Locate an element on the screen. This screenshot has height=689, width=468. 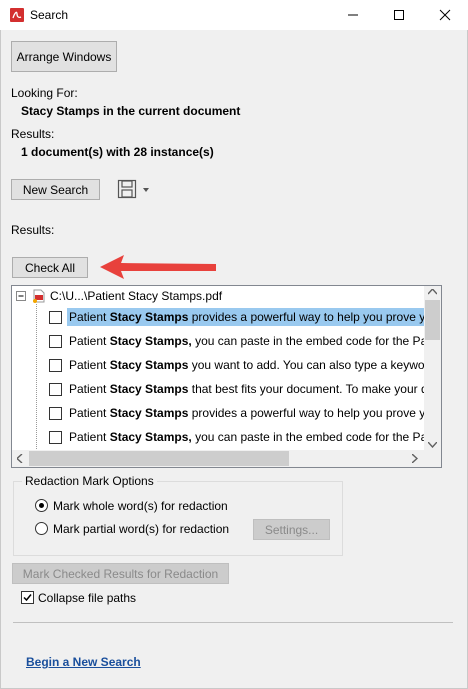
checkmark-icon is located at coordinates (27, 598).